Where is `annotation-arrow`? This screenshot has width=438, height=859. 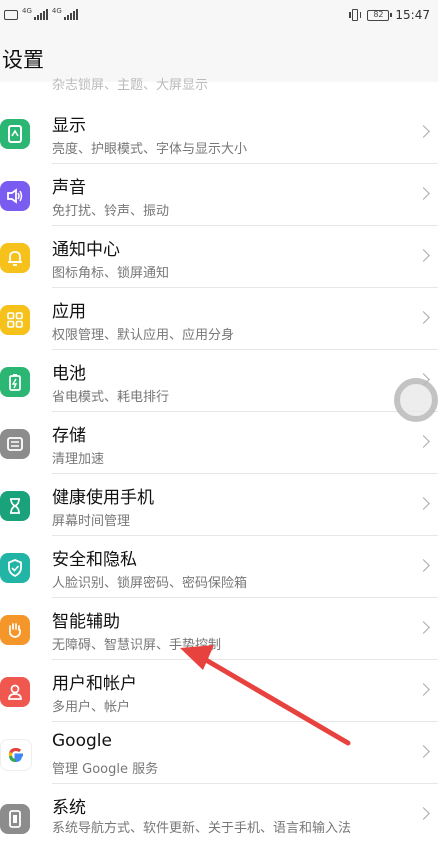 annotation-arrow is located at coordinates (265, 695).